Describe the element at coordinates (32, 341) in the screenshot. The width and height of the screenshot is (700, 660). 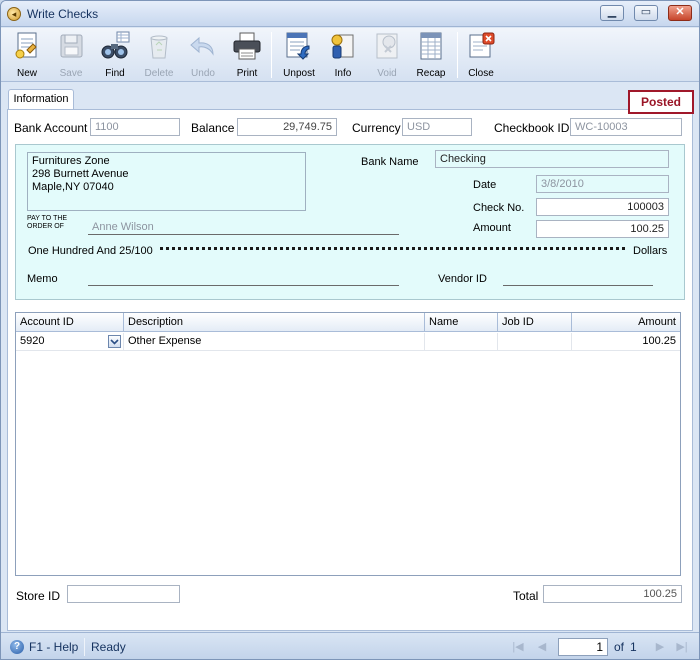
I see `account-id-value: 5920` at that location.